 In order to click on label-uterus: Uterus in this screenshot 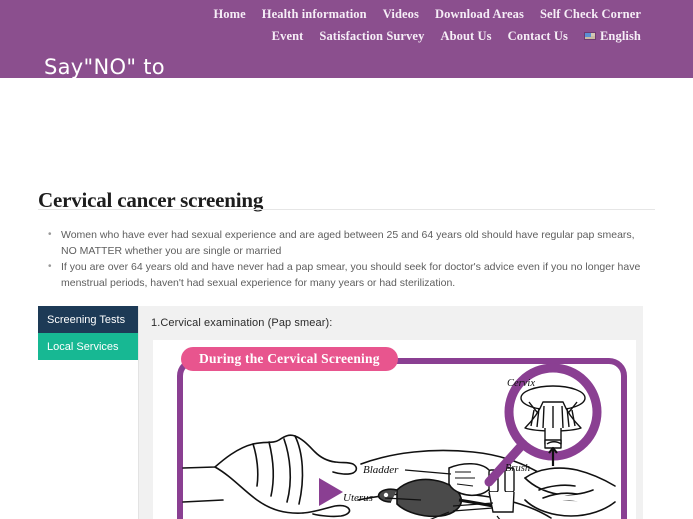, I will do `click(358, 498)`.